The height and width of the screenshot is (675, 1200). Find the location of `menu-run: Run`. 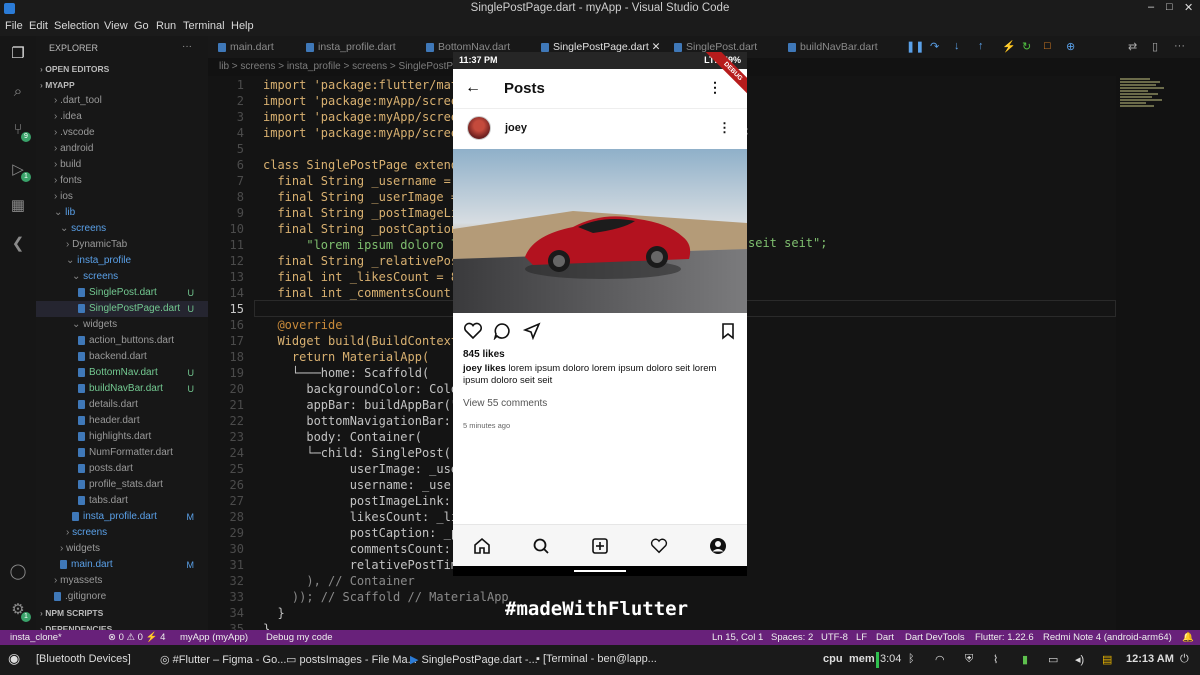

menu-run: Run is located at coordinates (166, 26).